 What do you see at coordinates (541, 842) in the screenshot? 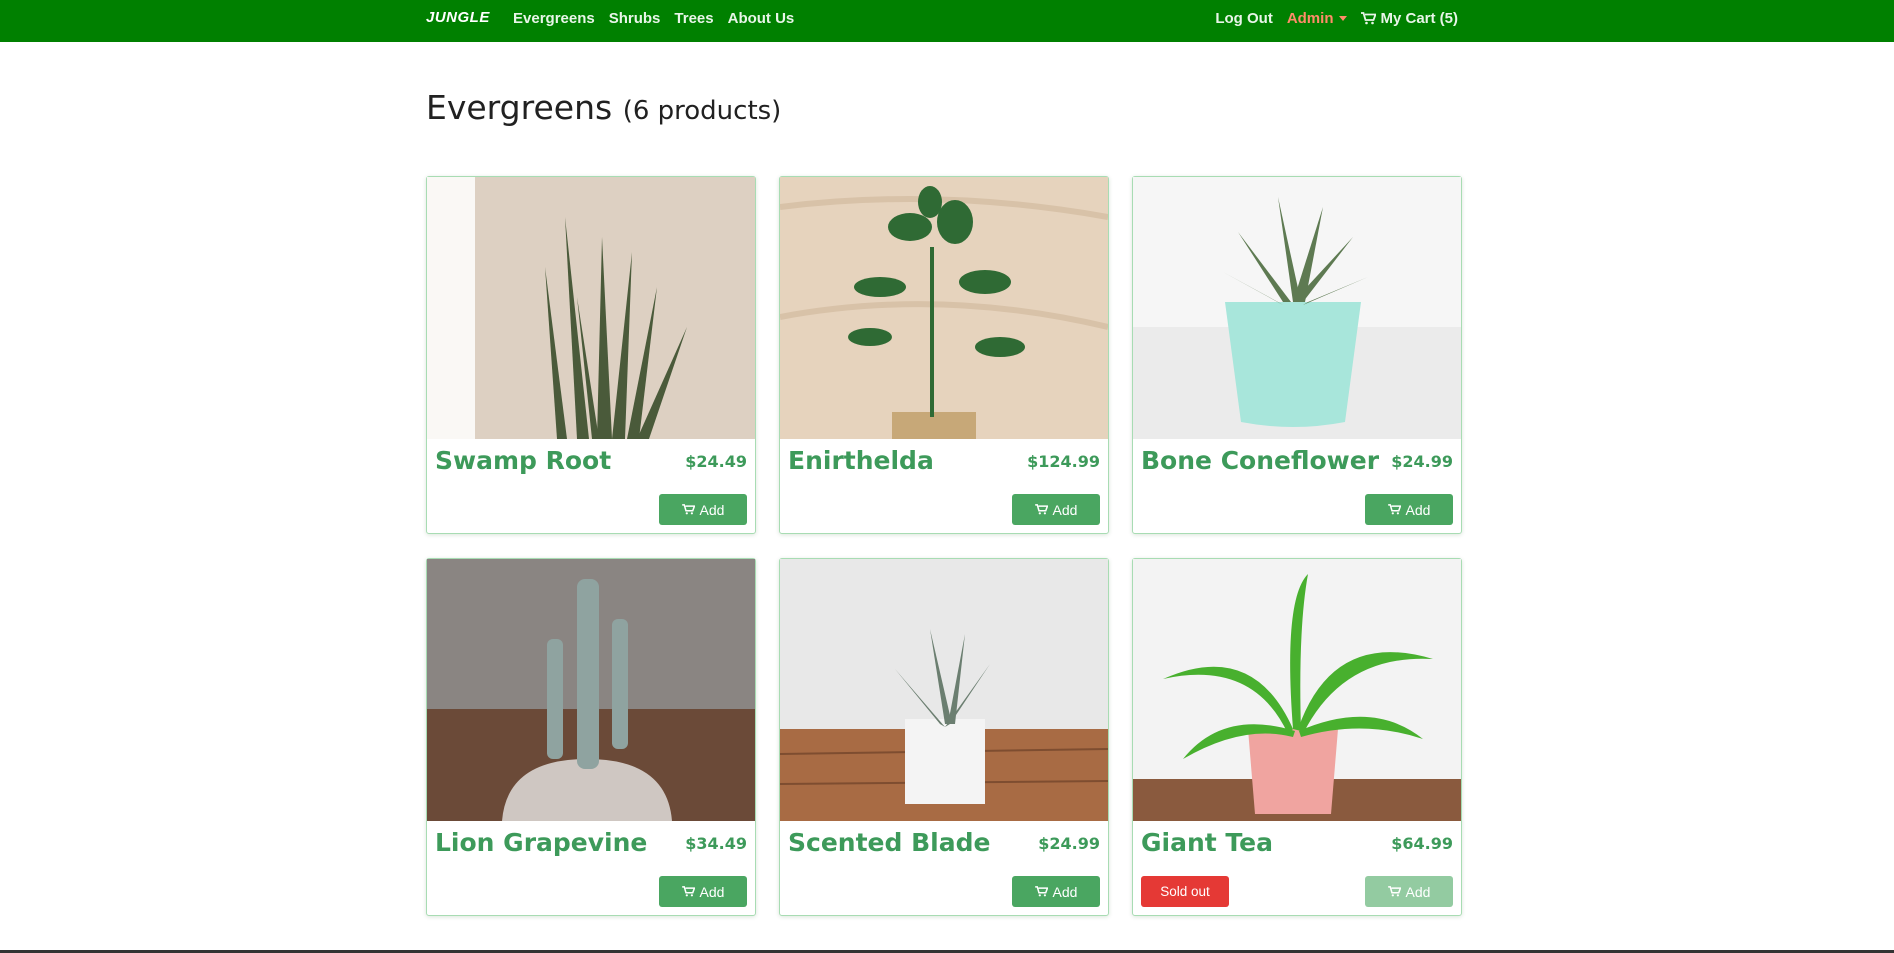
I see `product-name: Lion Grapevine` at bounding box center [541, 842].